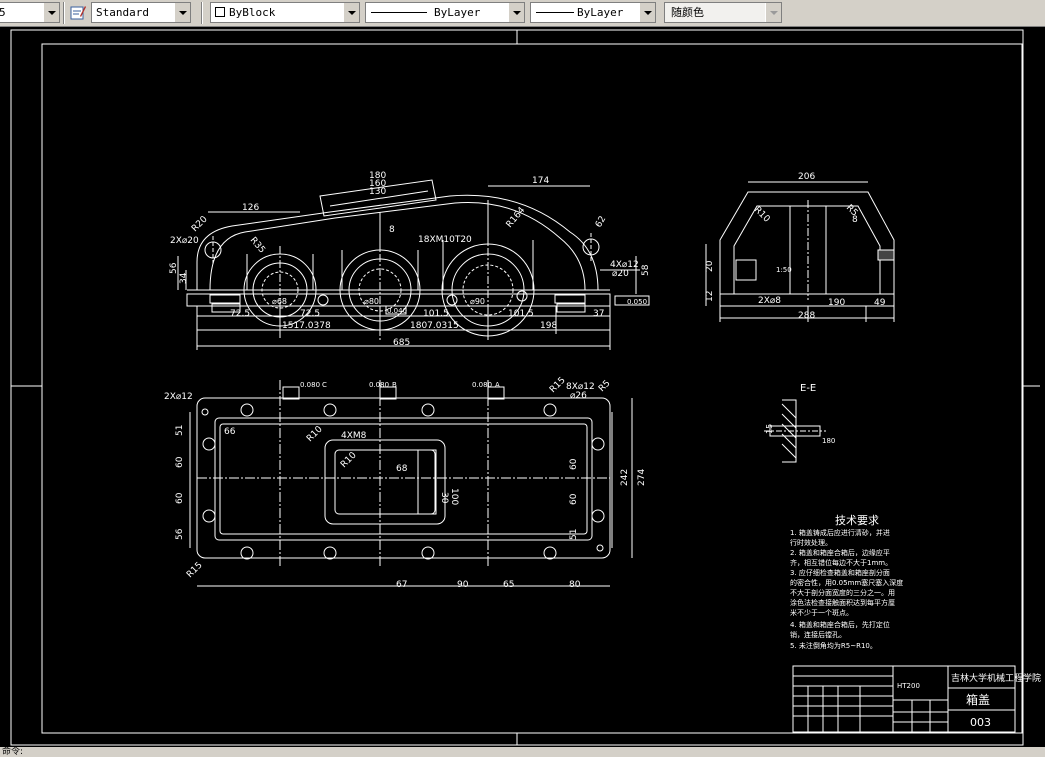 This screenshot has width=1045, height=757. What do you see at coordinates (642, 477) in the screenshot?
I see `plan-dim-274: 274` at bounding box center [642, 477].